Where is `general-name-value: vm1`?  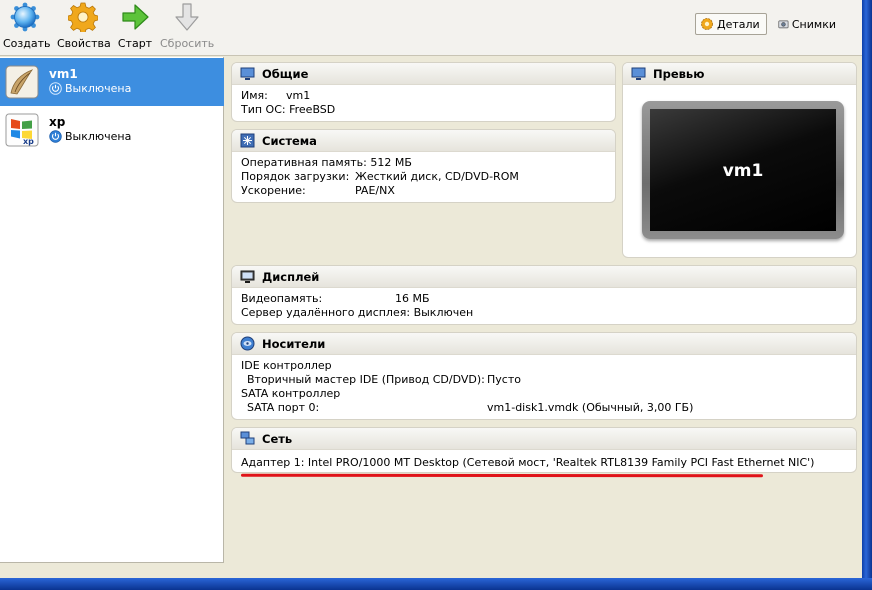
general-name-value: vm1 is located at coordinates (298, 95).